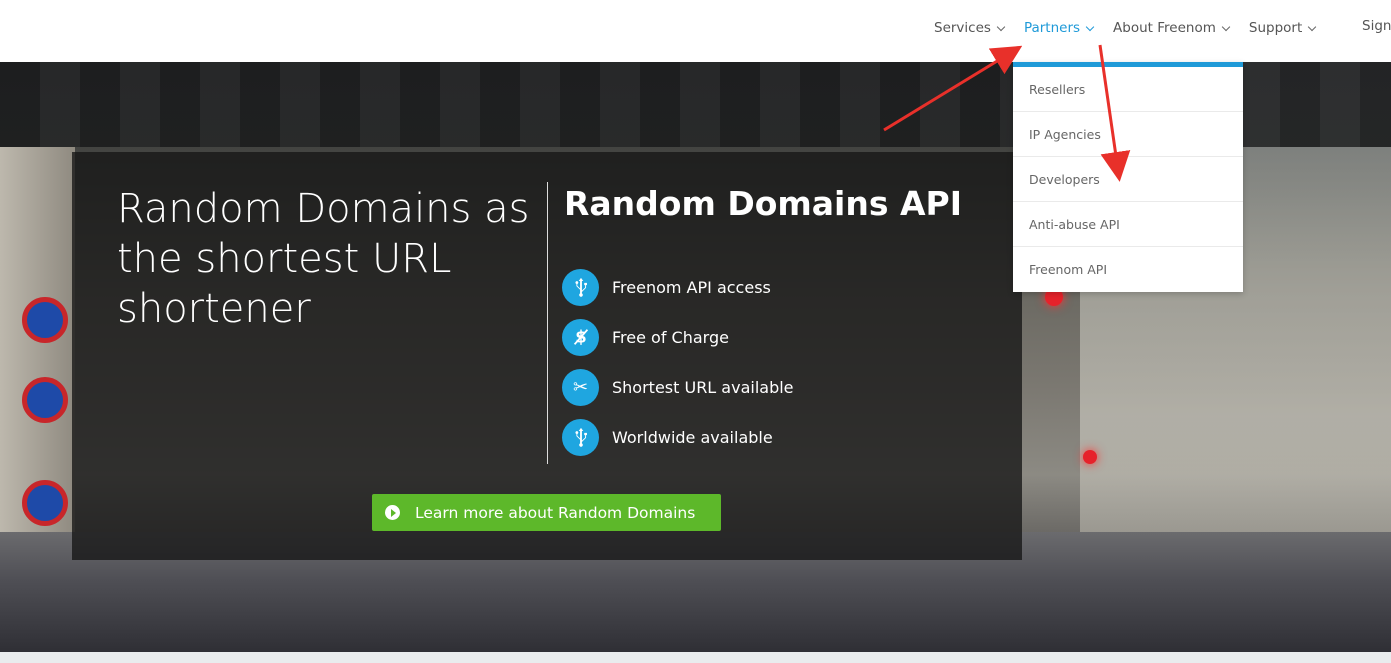 The width and height of the screenshot is (1391, 663). What do you see at coordinates (1090, 457) in the screenshot?
I see `traffic-light-image` at bounding box center [1090, 457].